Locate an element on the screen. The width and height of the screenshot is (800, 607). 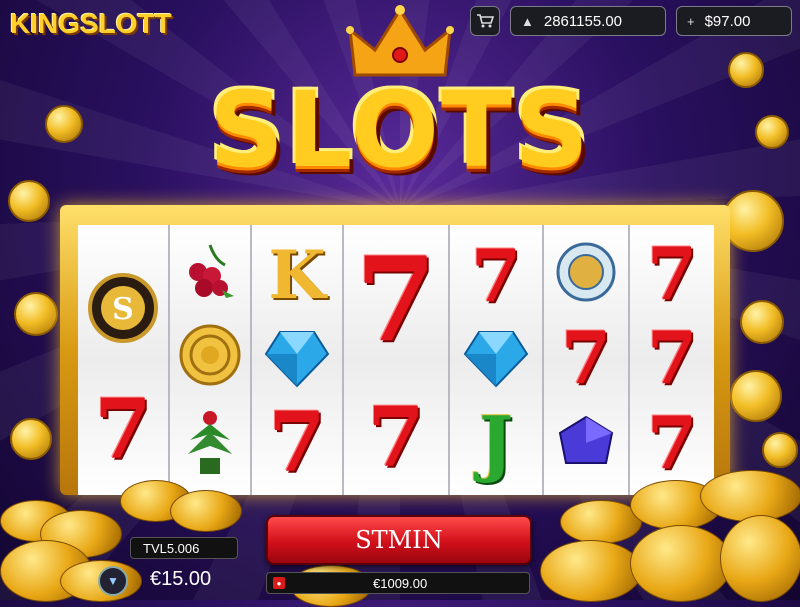
badge-emblem-icon is located at coordinates (586, 272).